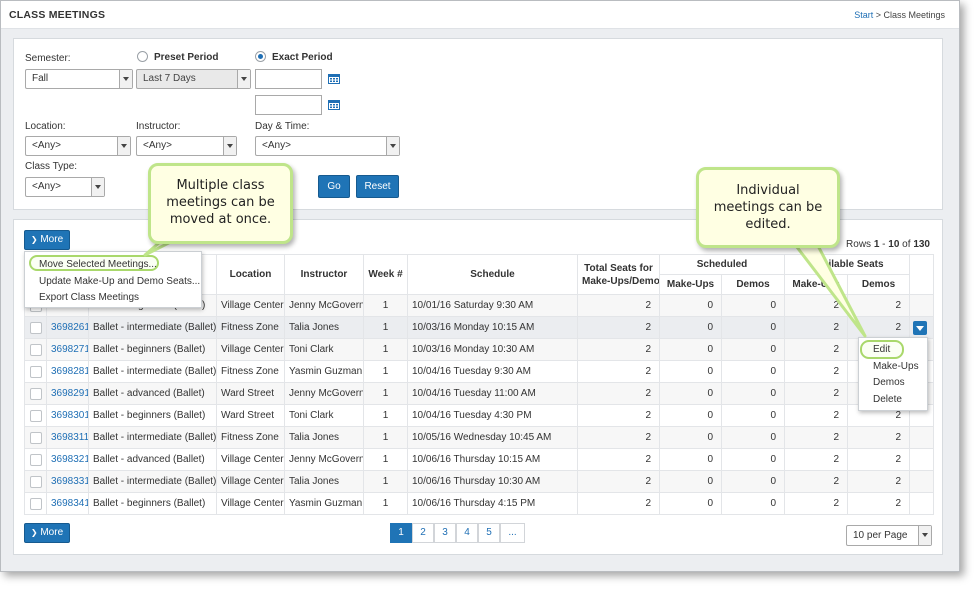  Describe the element at coordinates (889, 535) in the screenshot. I see `per-page-select: 10 per Page` at that location.